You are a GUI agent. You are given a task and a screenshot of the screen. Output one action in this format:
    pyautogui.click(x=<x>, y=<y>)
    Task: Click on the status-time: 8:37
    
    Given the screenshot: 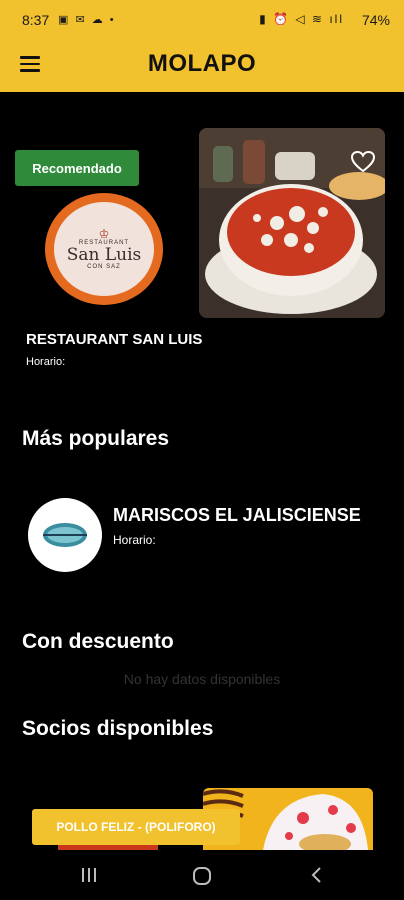 What is the action you would take?
    pyautogui.click(x=36, y=20)
    